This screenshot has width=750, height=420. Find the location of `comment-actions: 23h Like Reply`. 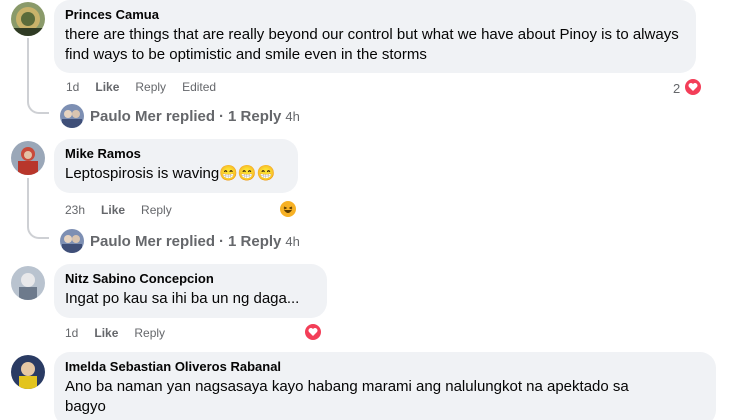

comment-actions: 23h Like Reply is located at coordinates (126, 210).